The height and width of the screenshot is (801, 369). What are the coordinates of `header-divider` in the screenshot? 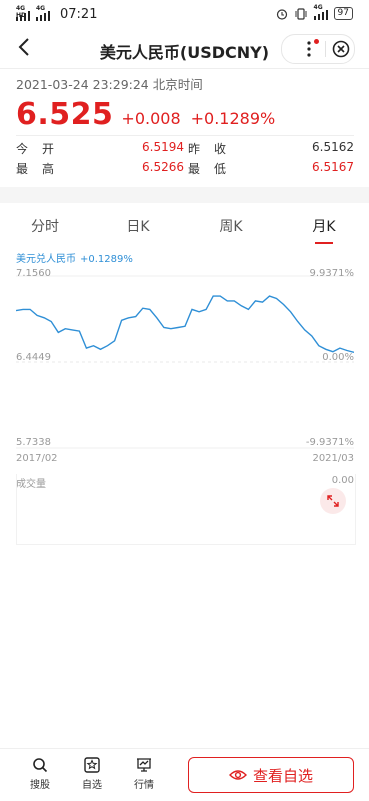 It's located at (184, 68).